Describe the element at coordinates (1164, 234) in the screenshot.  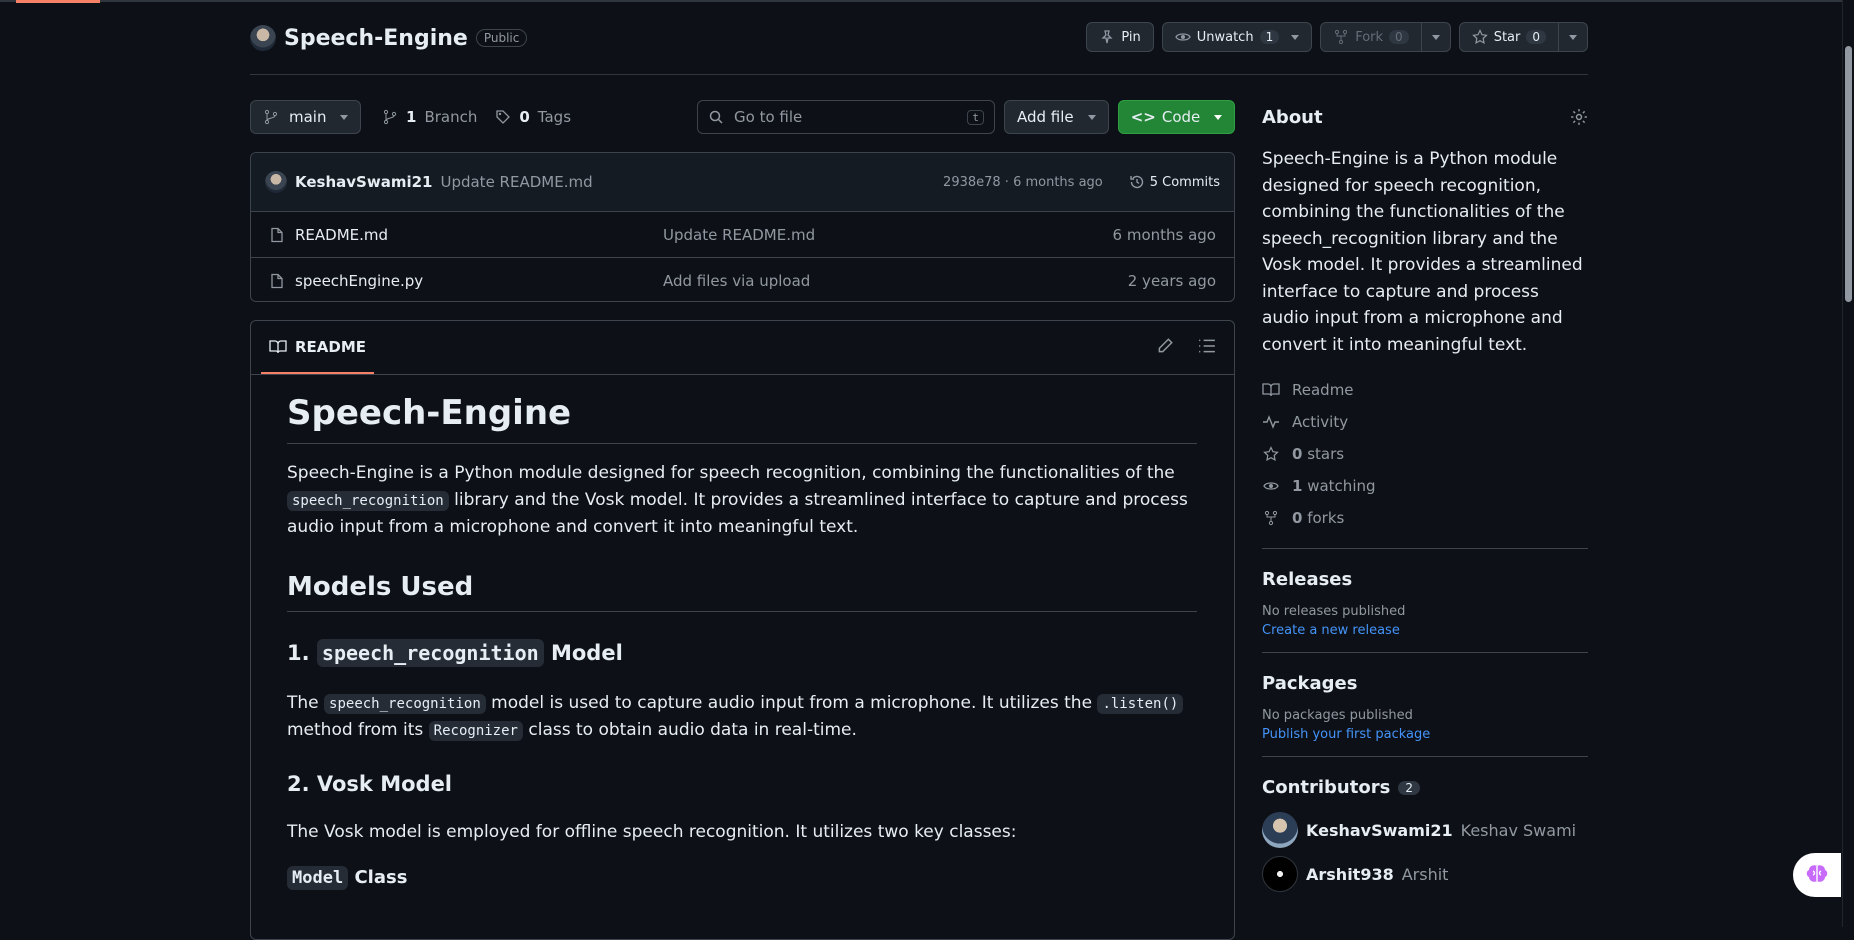
I see `file-commit-time: 6 months ago` at that location.